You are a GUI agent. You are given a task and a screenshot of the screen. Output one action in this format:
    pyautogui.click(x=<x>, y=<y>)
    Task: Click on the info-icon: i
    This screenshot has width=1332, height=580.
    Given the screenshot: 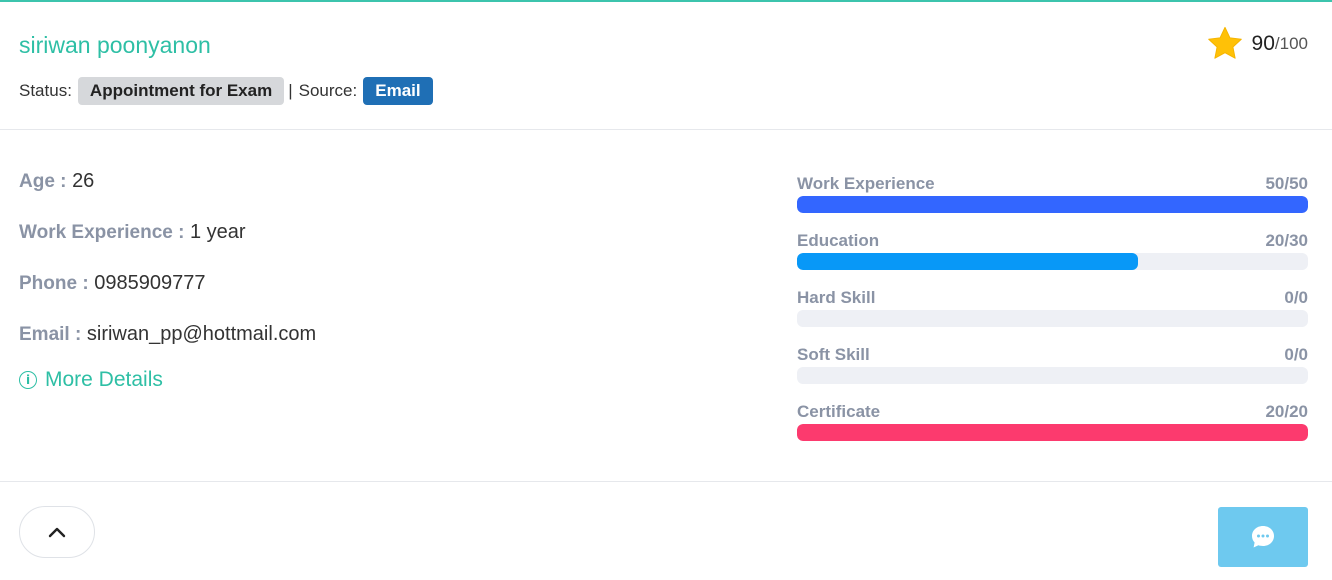 What is the action you would take?
    pyautogui.click(x=28, y=380)
    